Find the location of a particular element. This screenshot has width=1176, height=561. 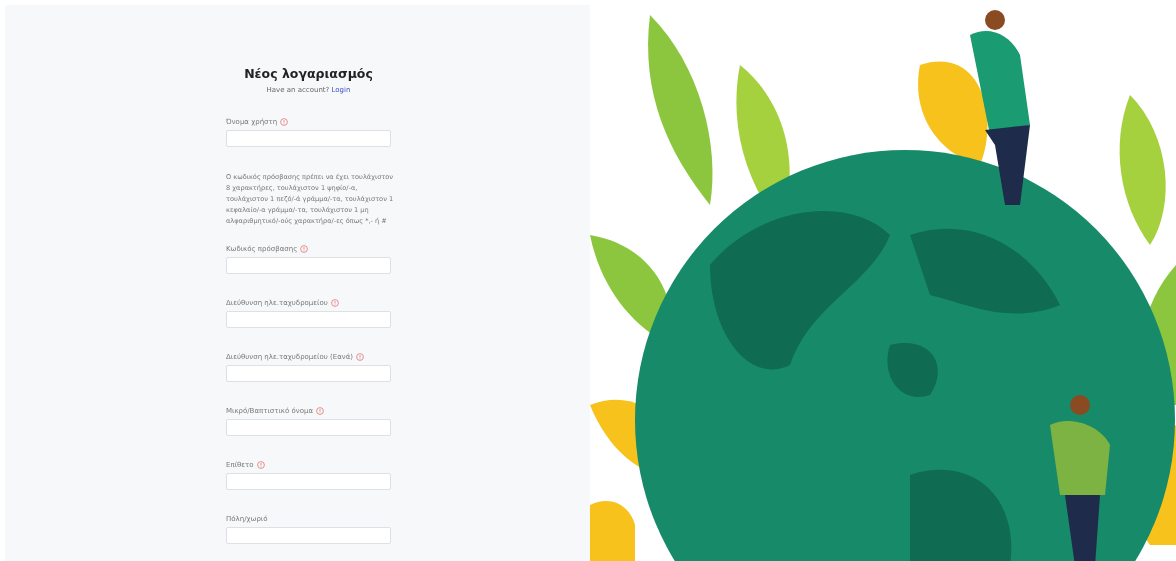

form-title: Νέος λογαριασμός is located at coordinates (308, 73).